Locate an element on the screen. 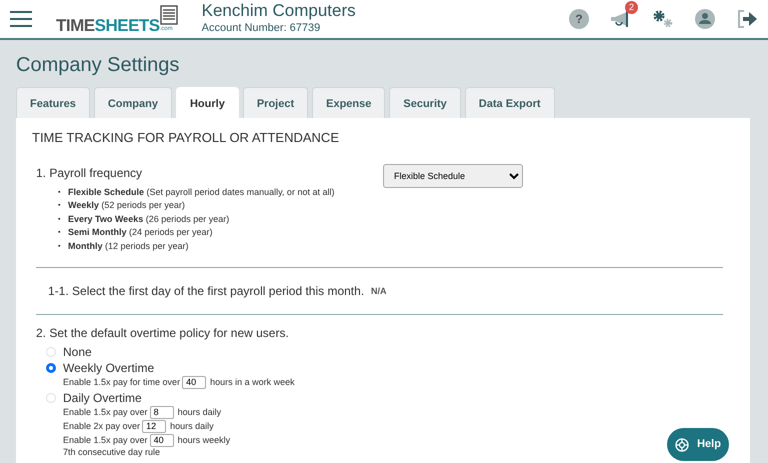 The image size is (768, 463). field-label: hours in a work week is located at coordinates (252, 382).